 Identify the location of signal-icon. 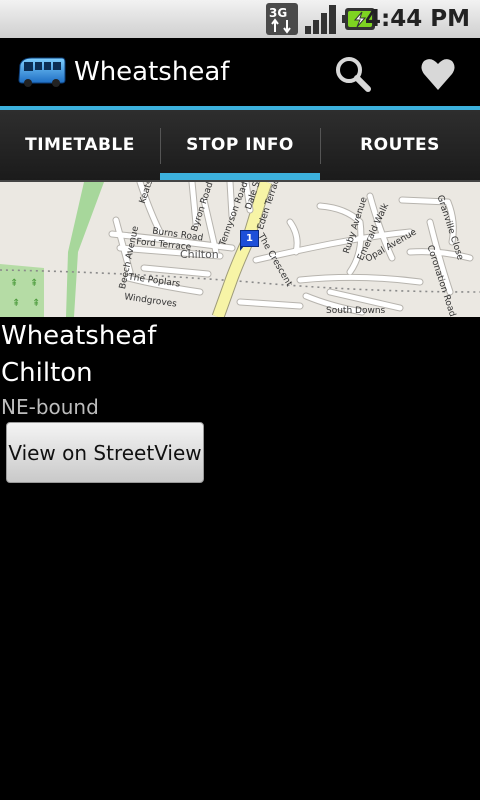
(320, 19).